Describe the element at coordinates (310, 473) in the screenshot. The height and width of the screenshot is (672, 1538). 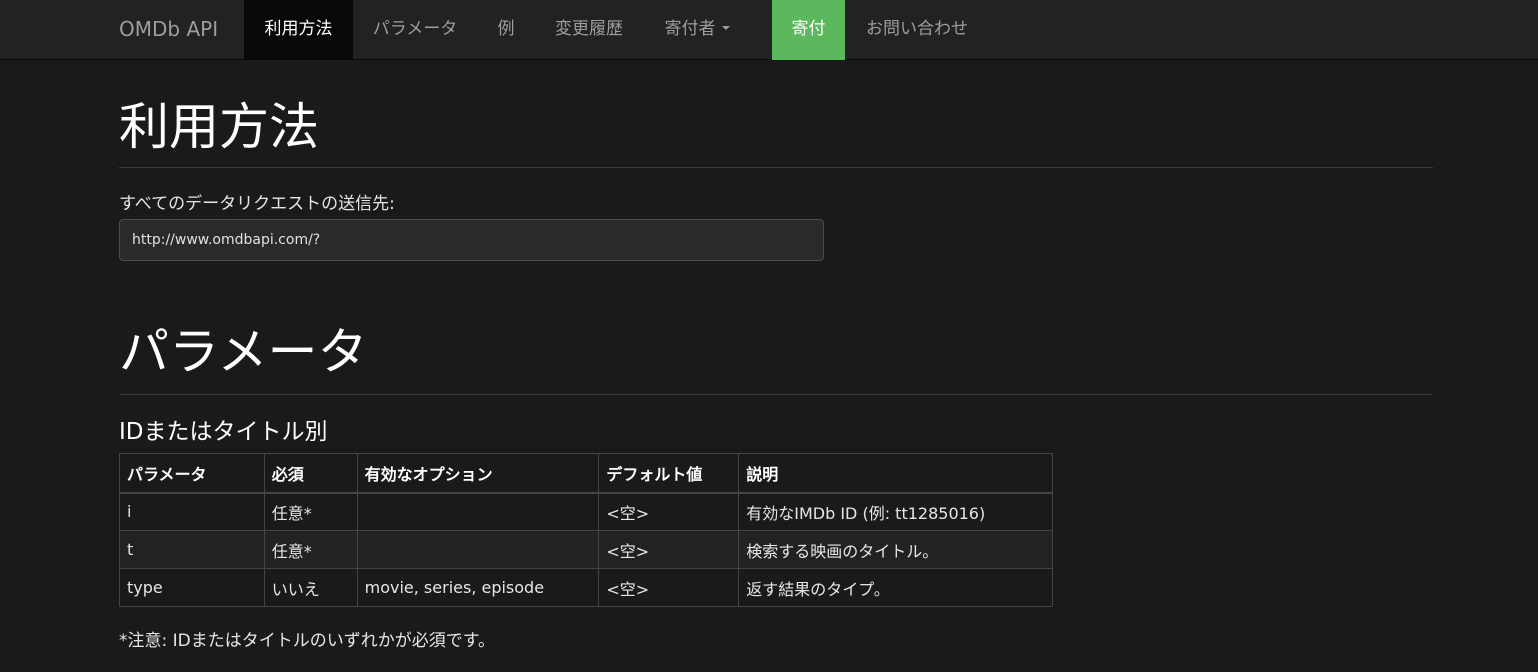
I see `column-header: 必須` at that location.